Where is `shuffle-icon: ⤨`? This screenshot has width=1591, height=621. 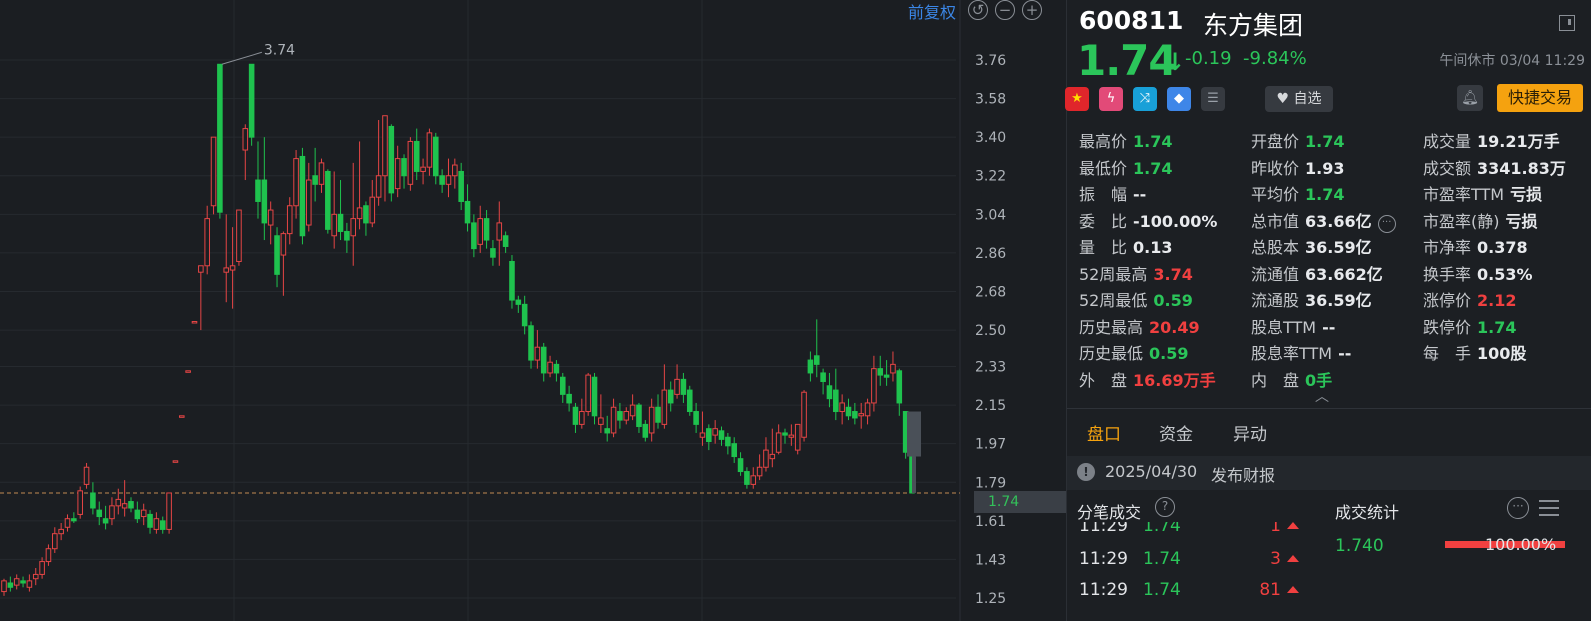 shuffle-icon: ⤨ is located at coordinates (1145, 99).